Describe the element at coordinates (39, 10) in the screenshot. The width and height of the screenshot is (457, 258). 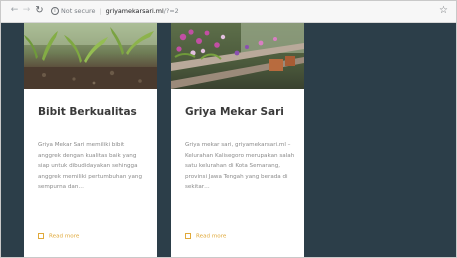
I see `reload-icon: ↻` at that location.